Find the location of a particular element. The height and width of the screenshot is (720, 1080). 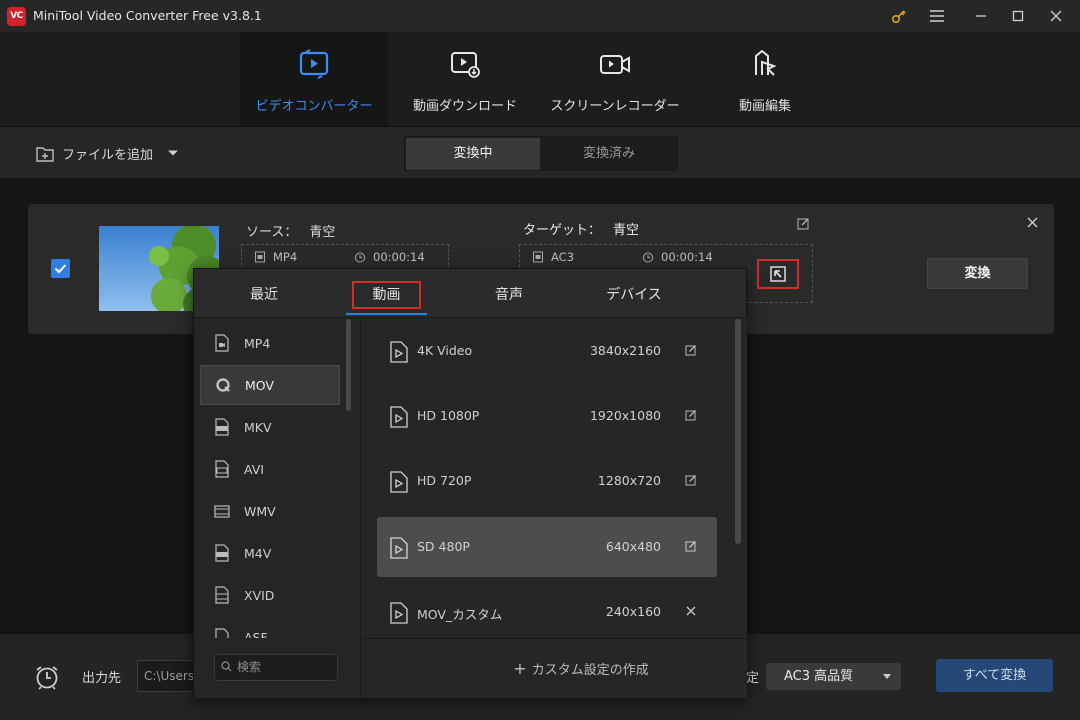

mov-file-icon is located at coordinates (223, 385).